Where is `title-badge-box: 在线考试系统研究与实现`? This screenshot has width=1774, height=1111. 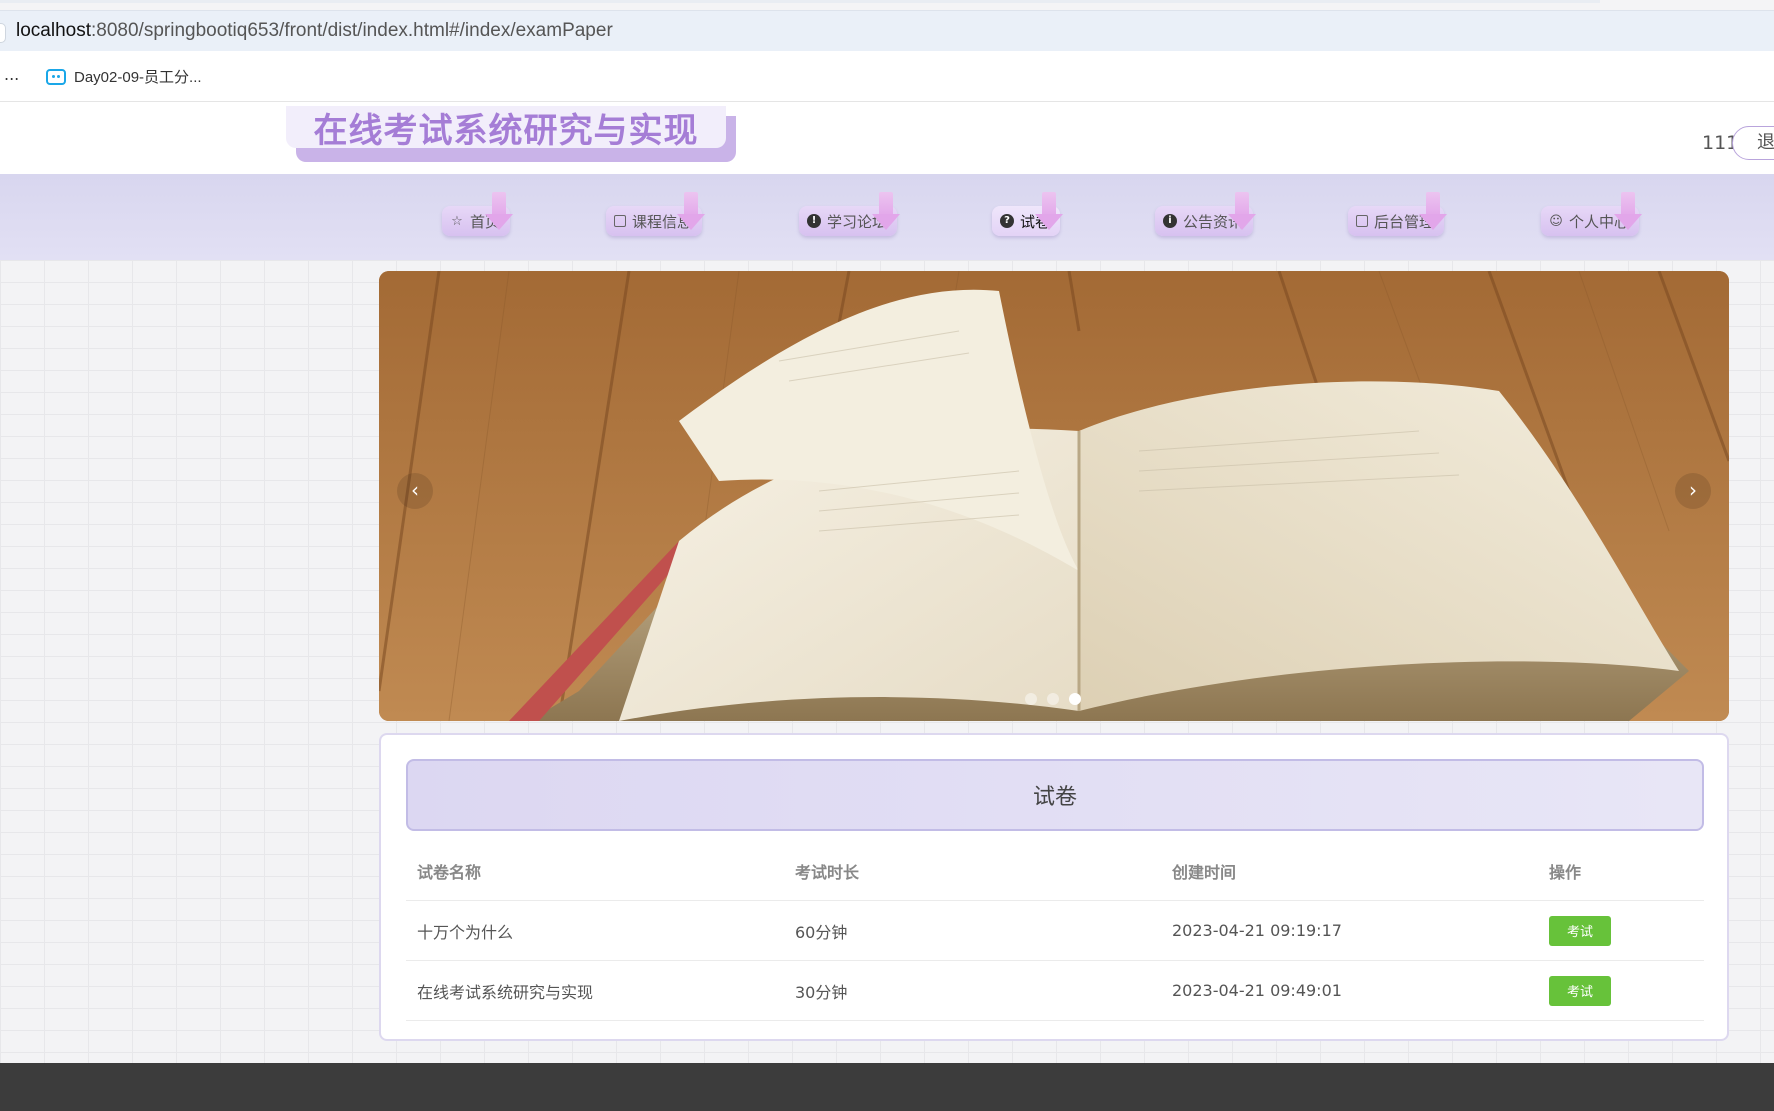 title-badge-box: 在线考试系统研究与实现 is located at coordinates (506, 128).